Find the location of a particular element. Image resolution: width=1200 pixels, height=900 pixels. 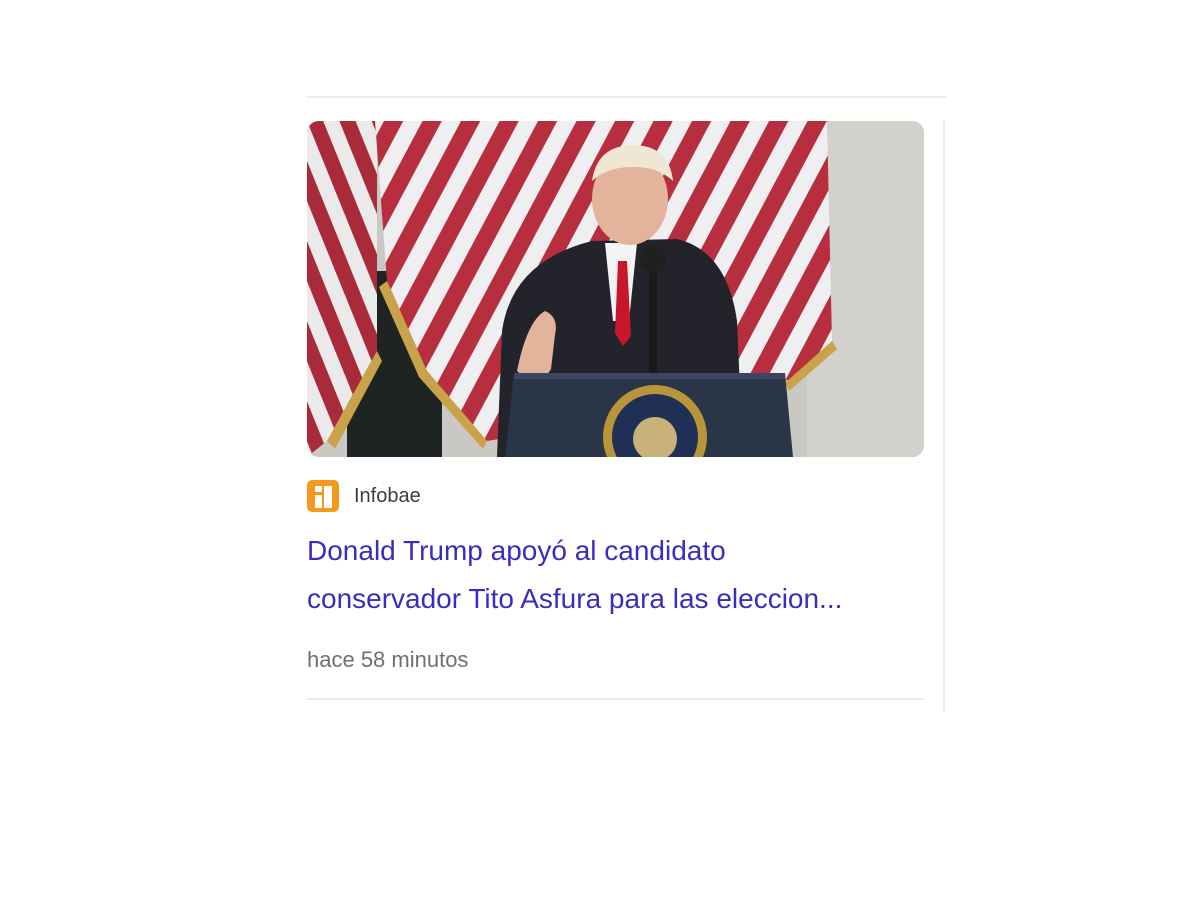

card-separator is located at coordinates (944, 416).